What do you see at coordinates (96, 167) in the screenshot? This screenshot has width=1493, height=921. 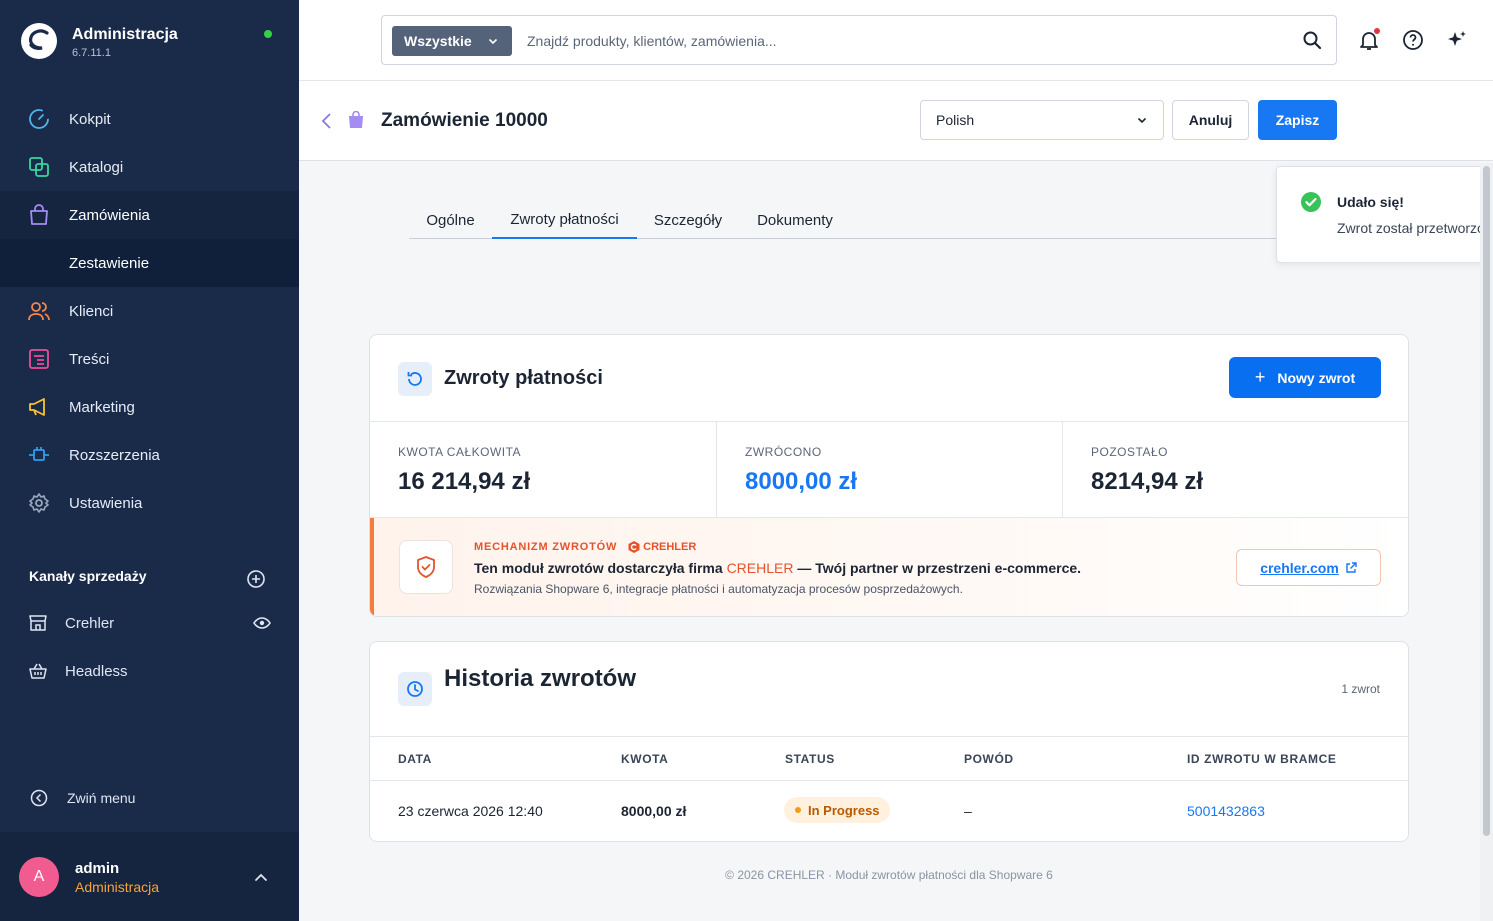 I see `nav-label: Katalogi` at bounding box center [96, 167].